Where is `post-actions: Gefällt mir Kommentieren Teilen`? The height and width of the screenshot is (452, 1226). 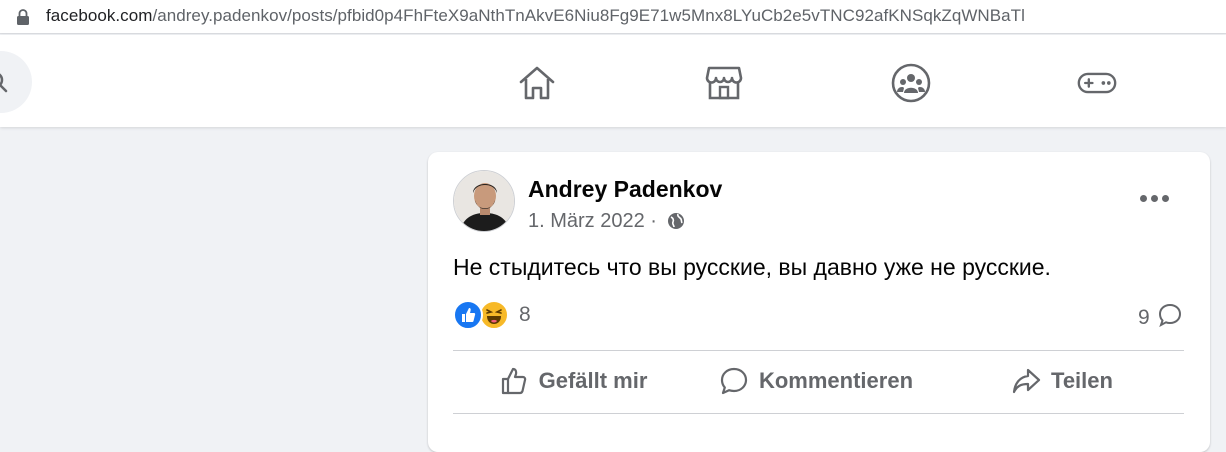 post-actions: Gefällt mir Kommentieren Teilen is located at coordinates (818, 381).